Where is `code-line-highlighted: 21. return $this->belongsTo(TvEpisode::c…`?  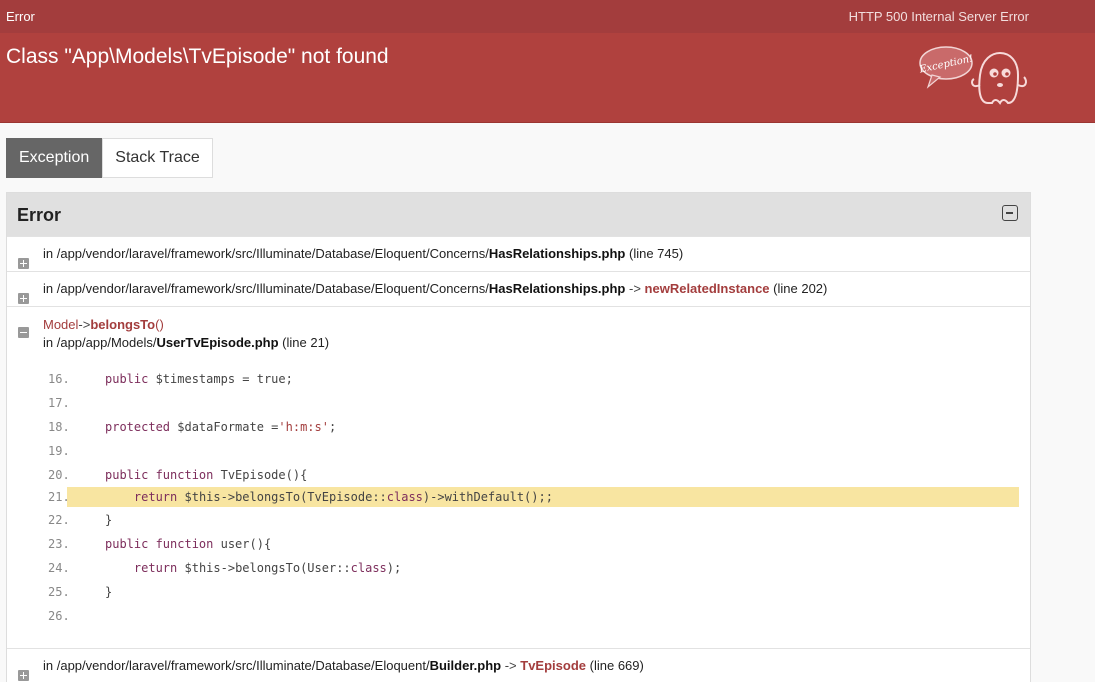
code-line-highlighted: 21. return $this->belongsTo(TvEpisode::c… is located at coordinates (518, 497).